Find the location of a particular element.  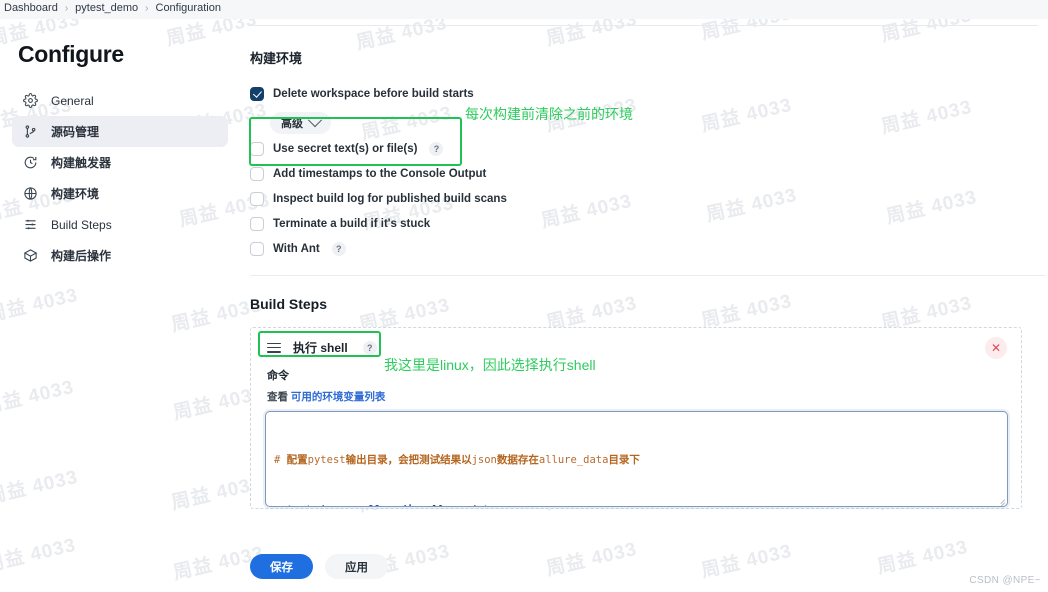

section-divider is located at coordinates (648, 275).